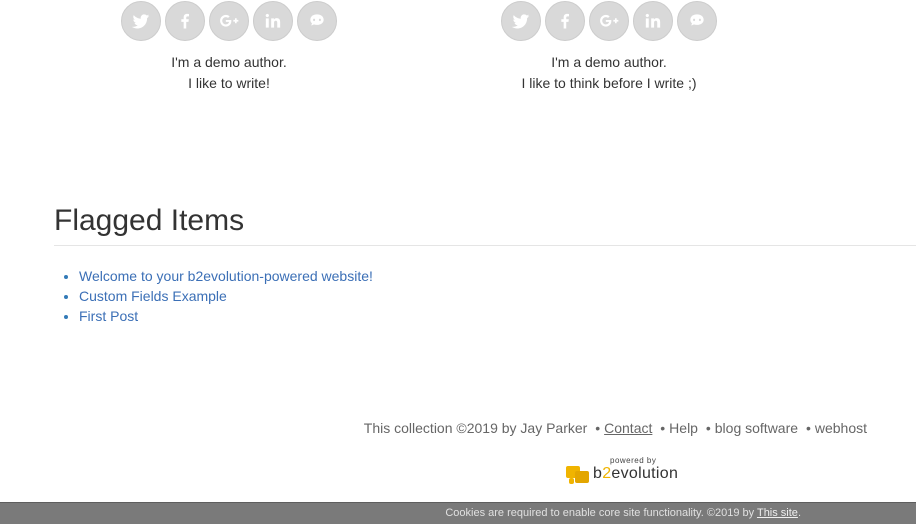 The width and height of the screenshot is (916, 528). I want to click on brand-name: b2evolution, so click(635, 474).